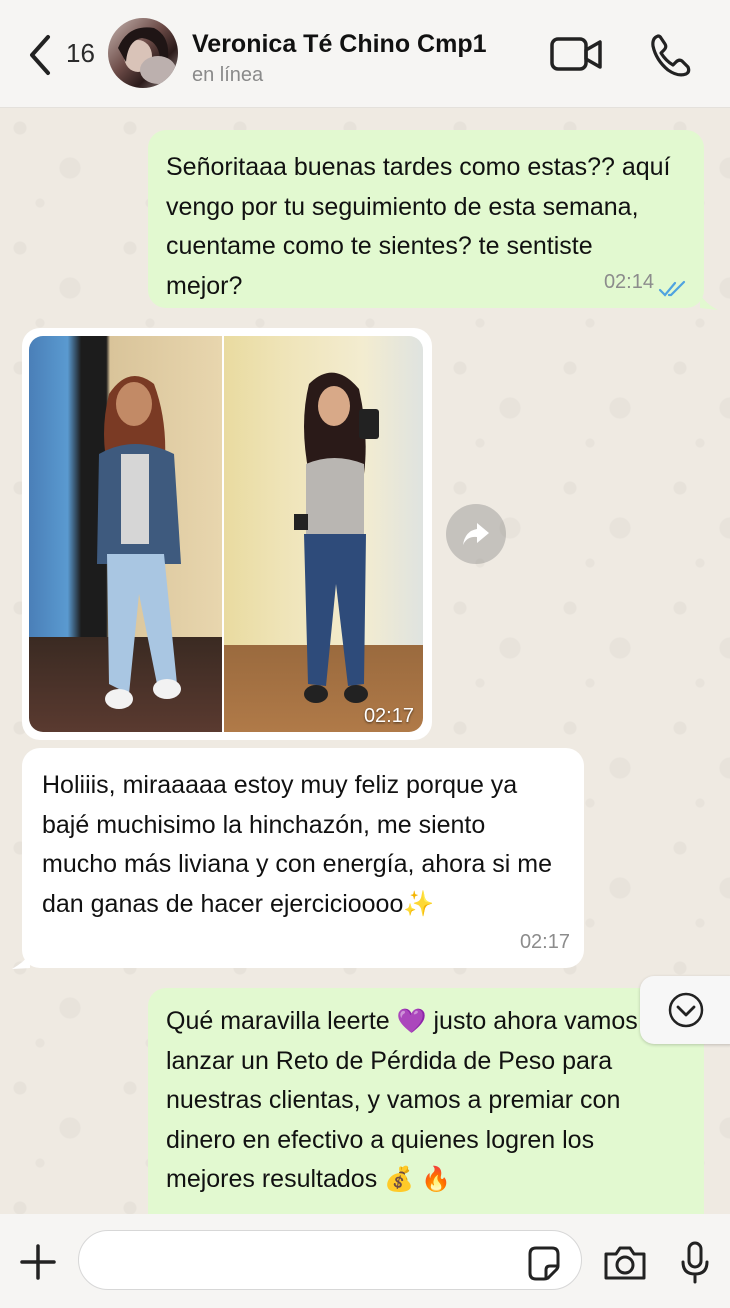  I want to click on photo-after, so click(323, 534).